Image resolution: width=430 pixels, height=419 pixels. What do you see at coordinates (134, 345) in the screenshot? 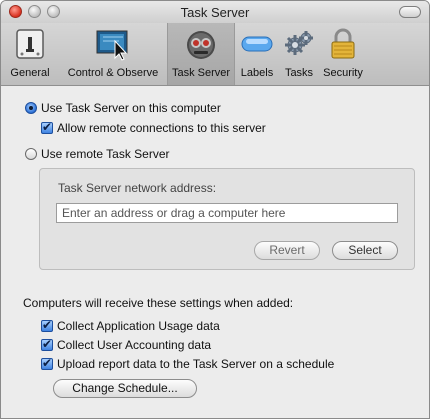
I see `collect-accounting-label: Collect User Accounting data` at bounding box center [134, 345].